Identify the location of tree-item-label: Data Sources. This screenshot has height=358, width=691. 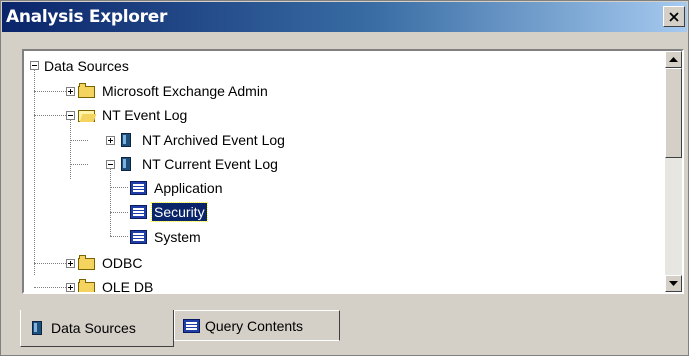
(86, 66).